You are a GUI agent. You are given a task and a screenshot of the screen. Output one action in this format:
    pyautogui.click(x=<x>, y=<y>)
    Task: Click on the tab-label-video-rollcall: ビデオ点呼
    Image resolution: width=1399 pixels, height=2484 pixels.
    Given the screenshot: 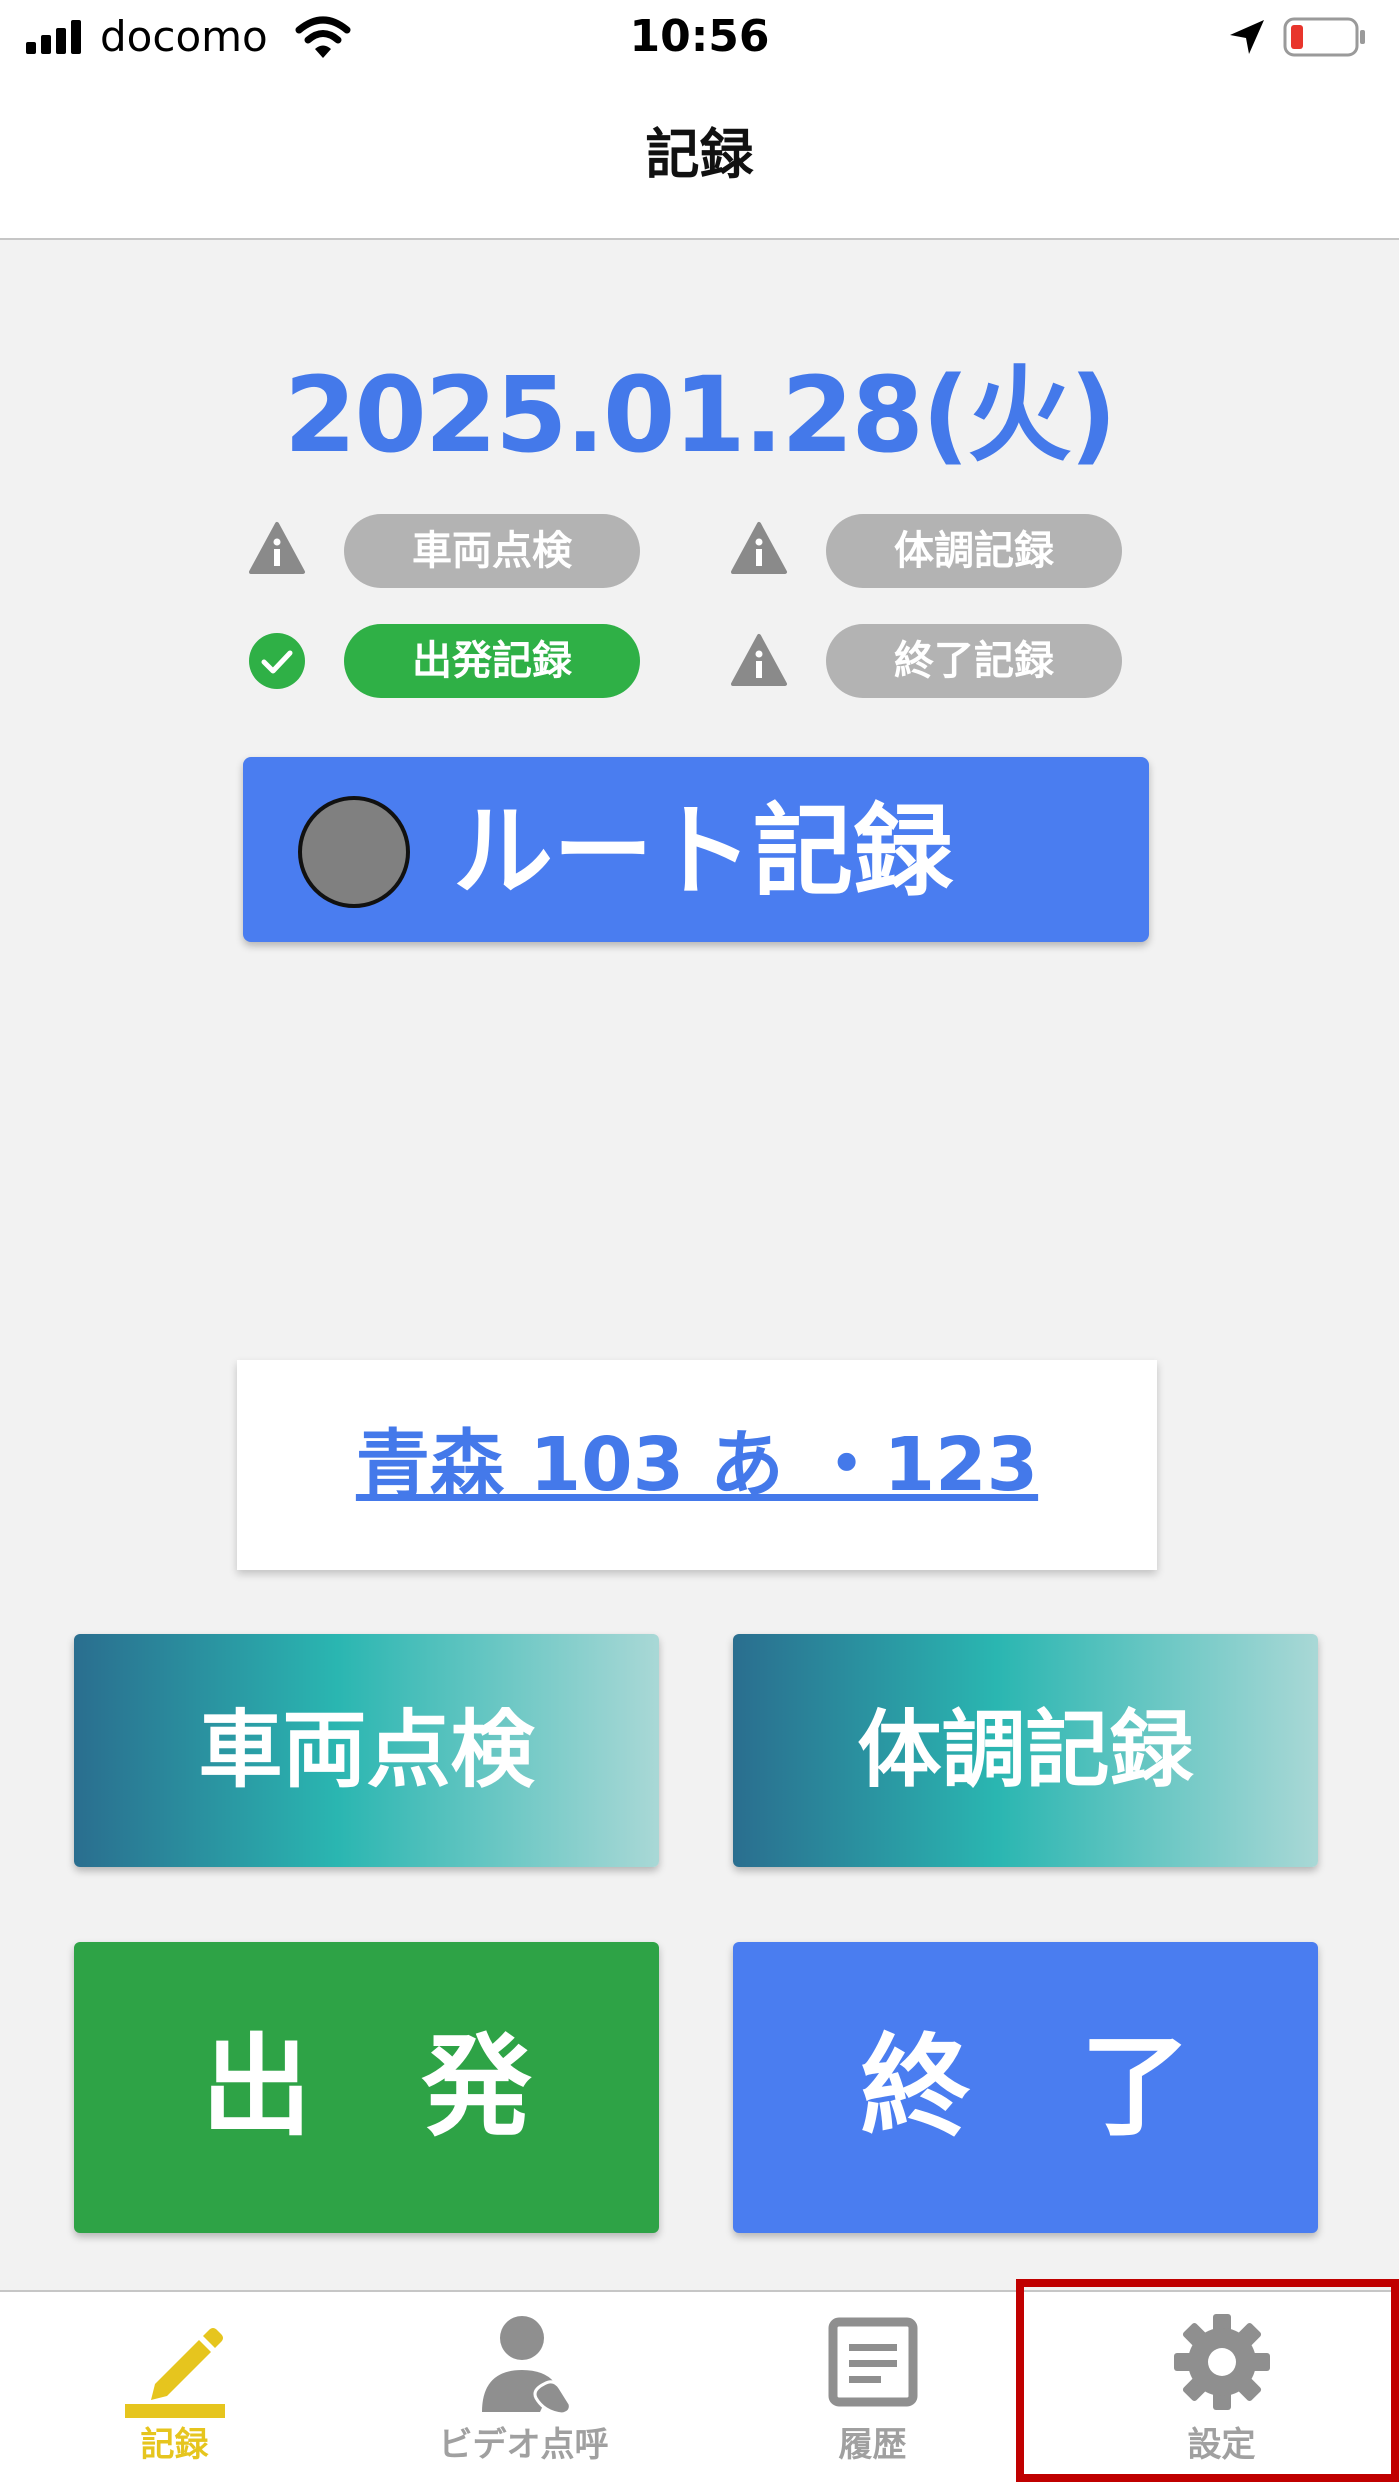 What is the action you would take?
    pyautogui.click(x=523, y=2445)
    